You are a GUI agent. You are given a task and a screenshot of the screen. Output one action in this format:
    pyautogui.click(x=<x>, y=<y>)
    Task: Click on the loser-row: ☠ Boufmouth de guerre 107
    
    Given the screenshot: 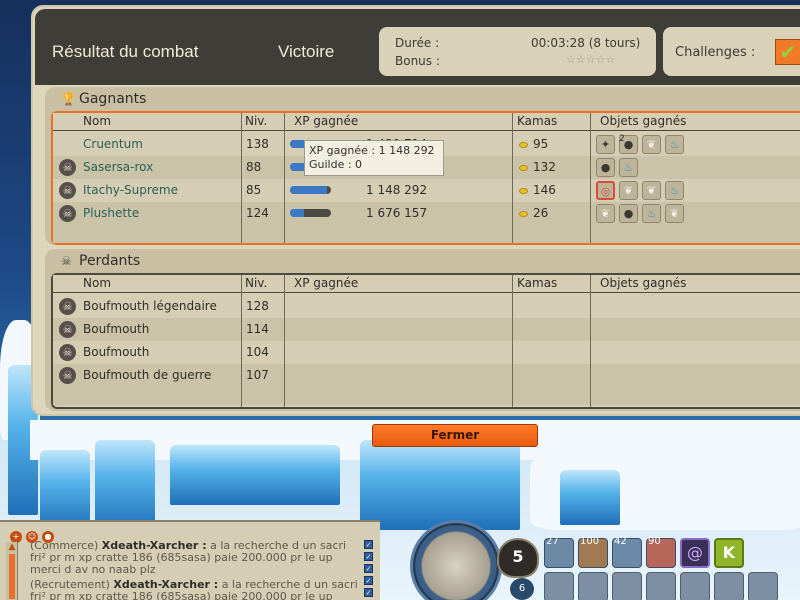 What is the action you would take?
    pyautogui.click(x=426, y=375)
    